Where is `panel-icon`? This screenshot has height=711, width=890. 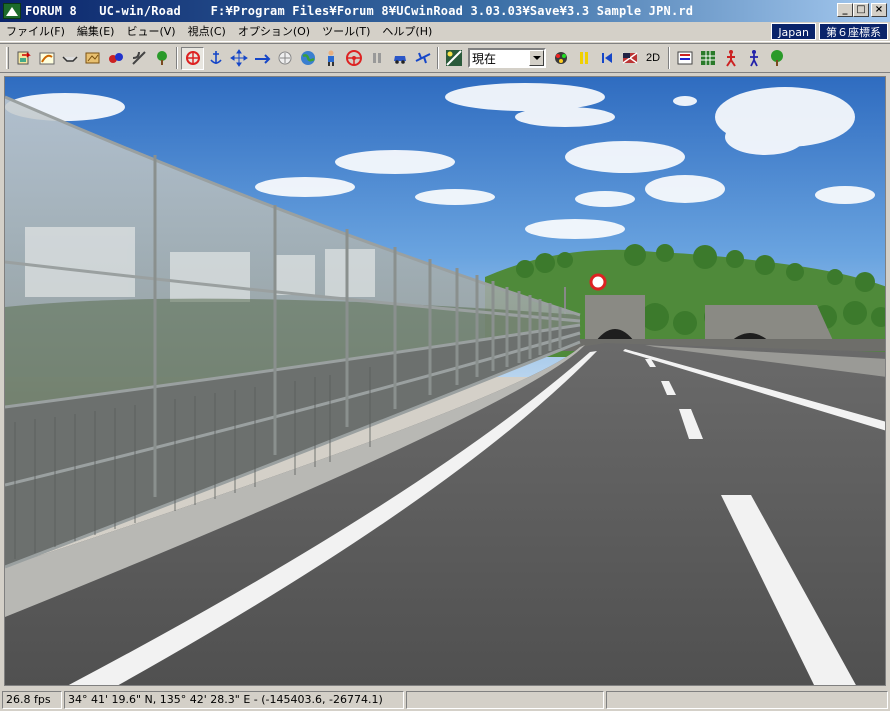
panel-icon is located at coordinates (684, 58).